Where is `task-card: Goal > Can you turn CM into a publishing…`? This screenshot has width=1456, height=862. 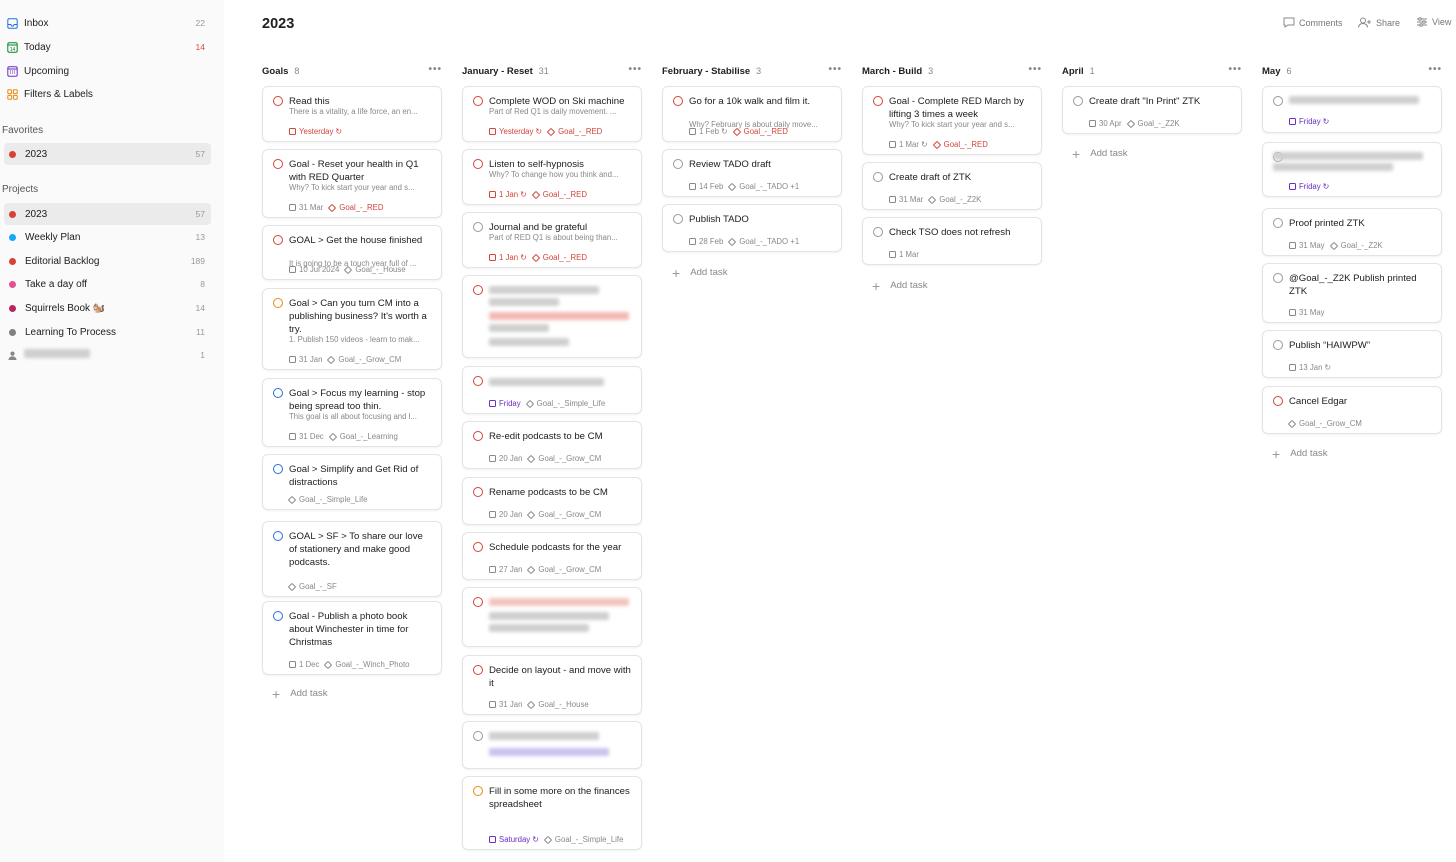
task-card: Goal > Can you turn CM into a publishing… is located at coordinates (352, 329).